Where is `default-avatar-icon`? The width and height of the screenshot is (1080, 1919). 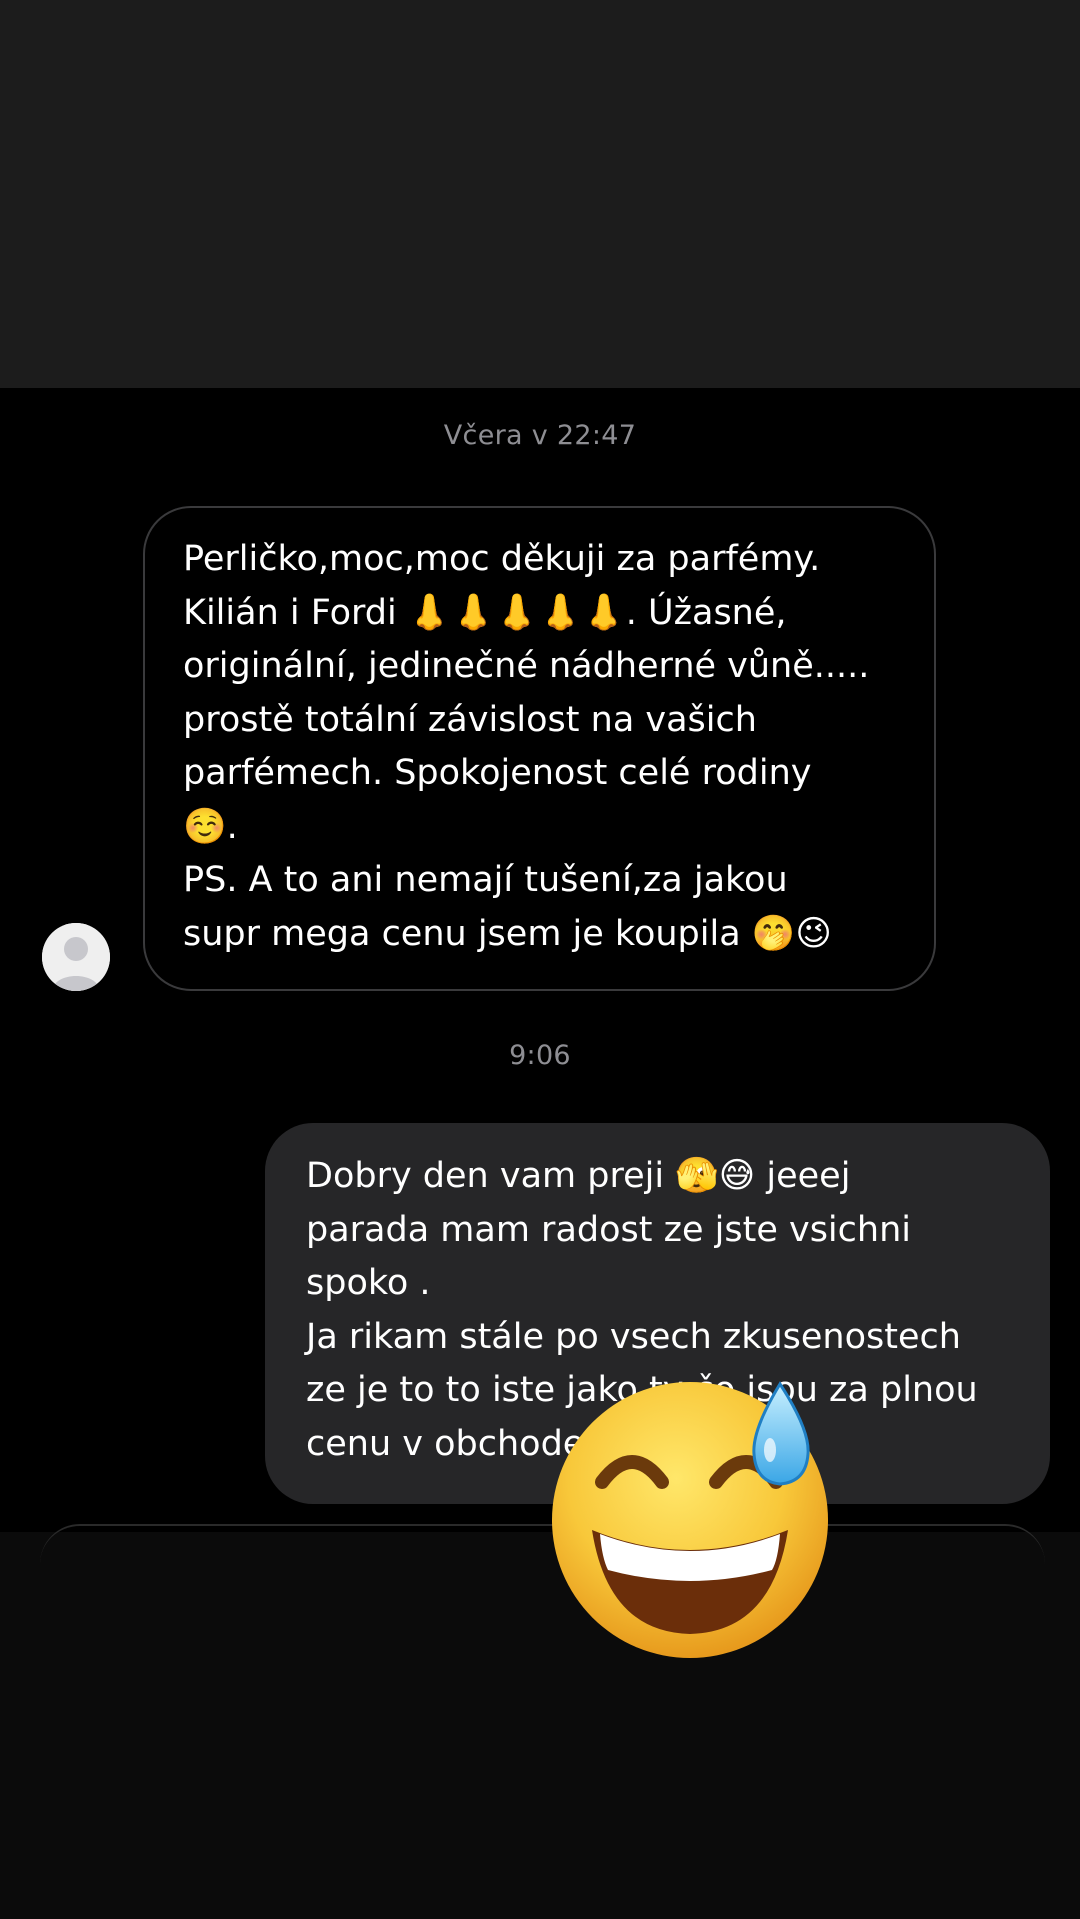 default-avatar-icon is located at coordinates (76, 957).